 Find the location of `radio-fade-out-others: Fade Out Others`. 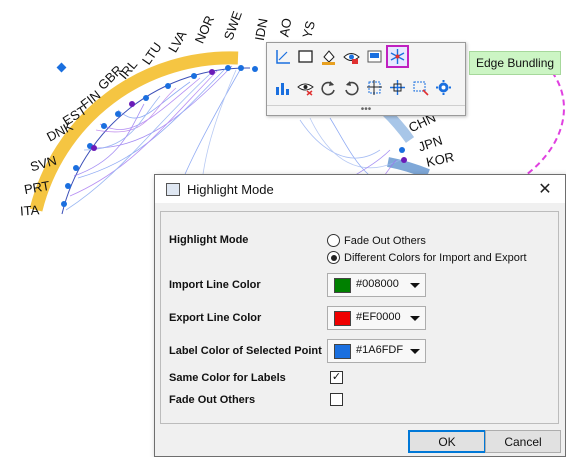

radio-fade-out-others: Fade Out Others is located at coordinates (376, 240).